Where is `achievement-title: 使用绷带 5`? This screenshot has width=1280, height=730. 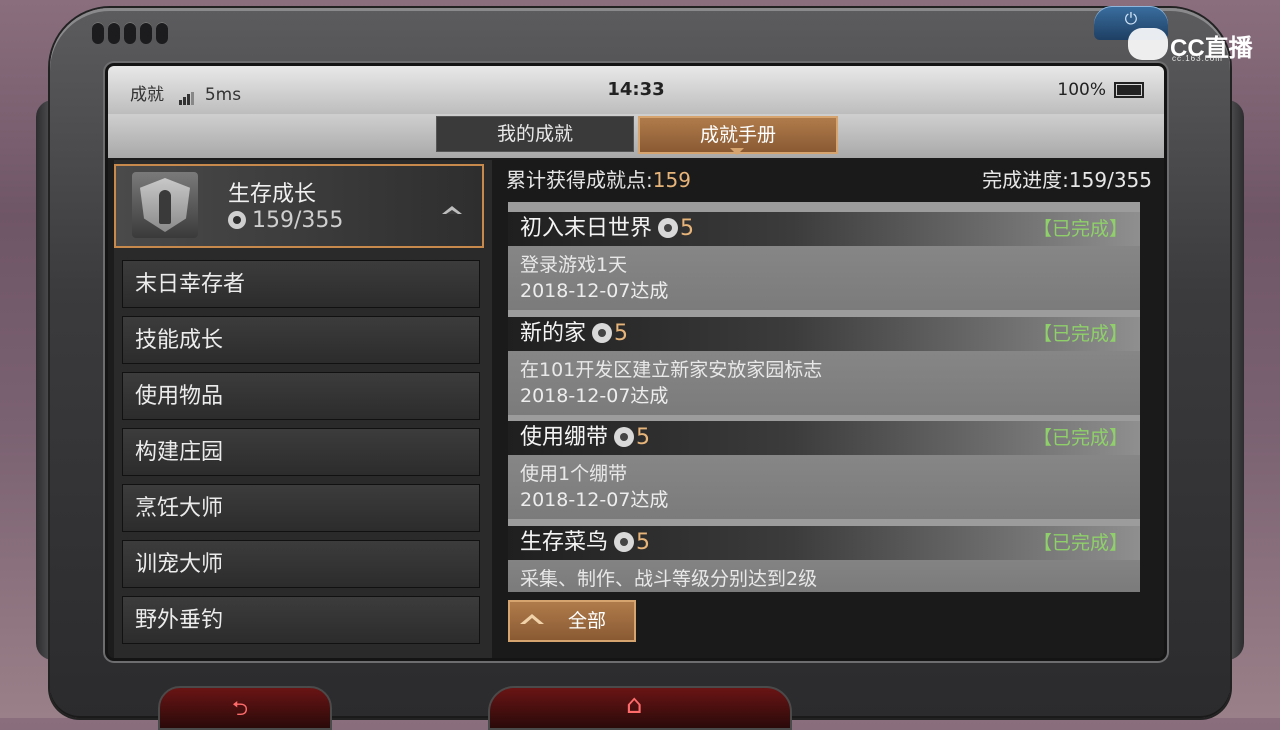 achievement-title: 使用绷带 5 is located at coordinates (585, 438).